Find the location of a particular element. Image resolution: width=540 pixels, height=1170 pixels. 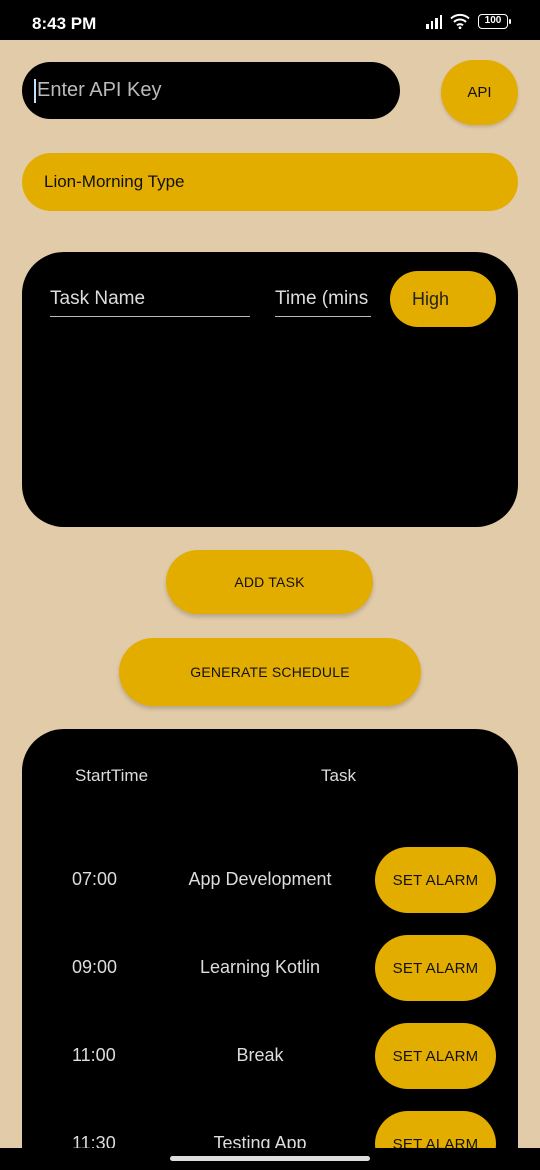

chronotype-select: Lion-Morning Type is located at coordinates (270, 182).